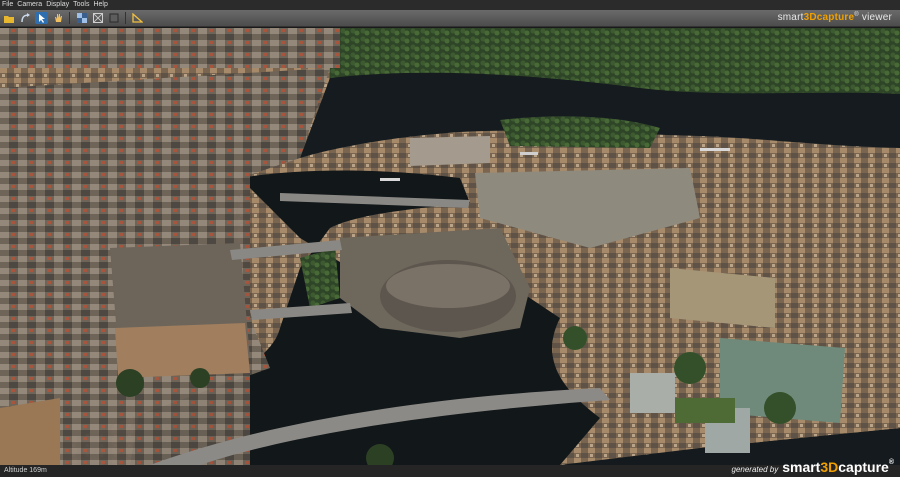 This screenshot has height=477, width=900. Describe the element at coordinates (81, 5) in the screenshot. I see `menu-tools: Tools` at that location.